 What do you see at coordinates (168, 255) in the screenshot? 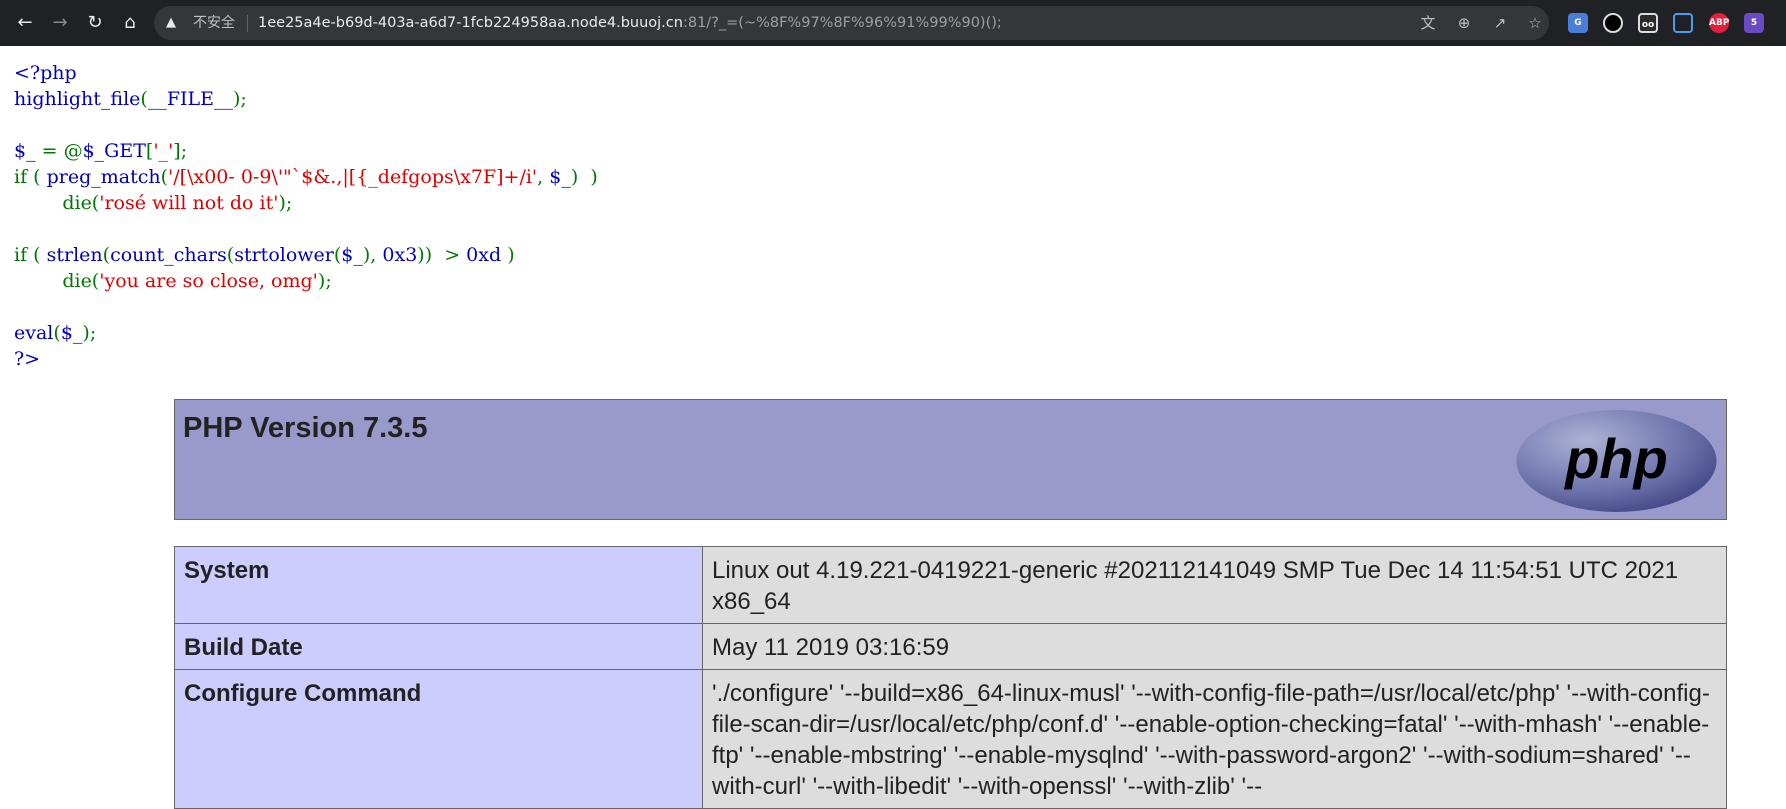
I see `code-fn: count_chars` at bounding box center [168, 255].